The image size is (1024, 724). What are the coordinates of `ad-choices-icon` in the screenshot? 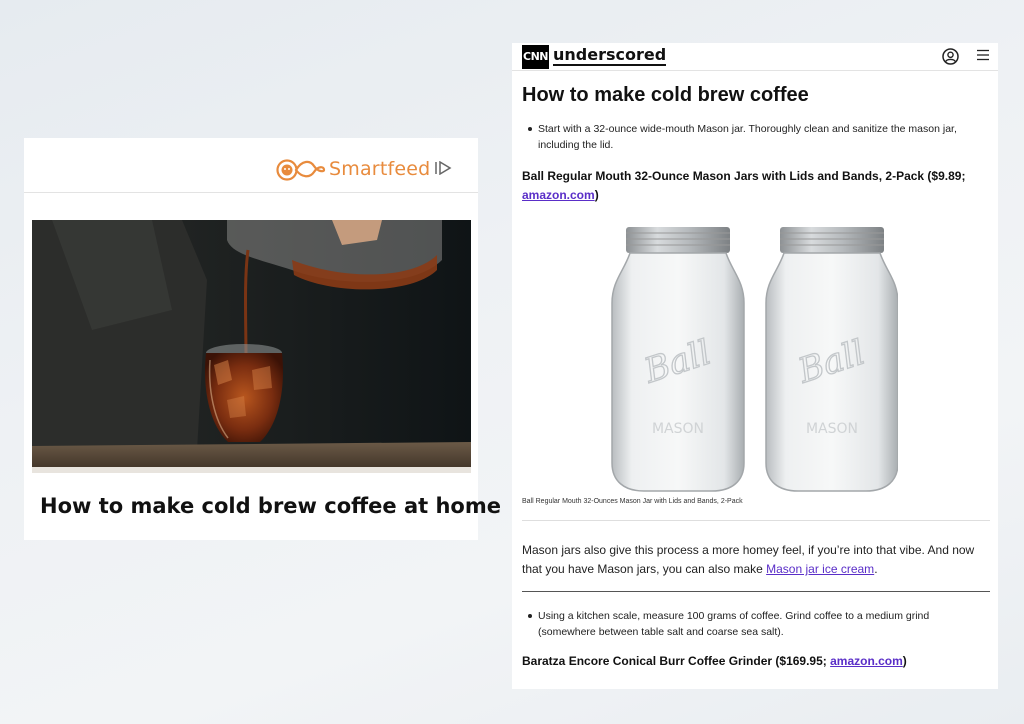 It's located at (443, 168).